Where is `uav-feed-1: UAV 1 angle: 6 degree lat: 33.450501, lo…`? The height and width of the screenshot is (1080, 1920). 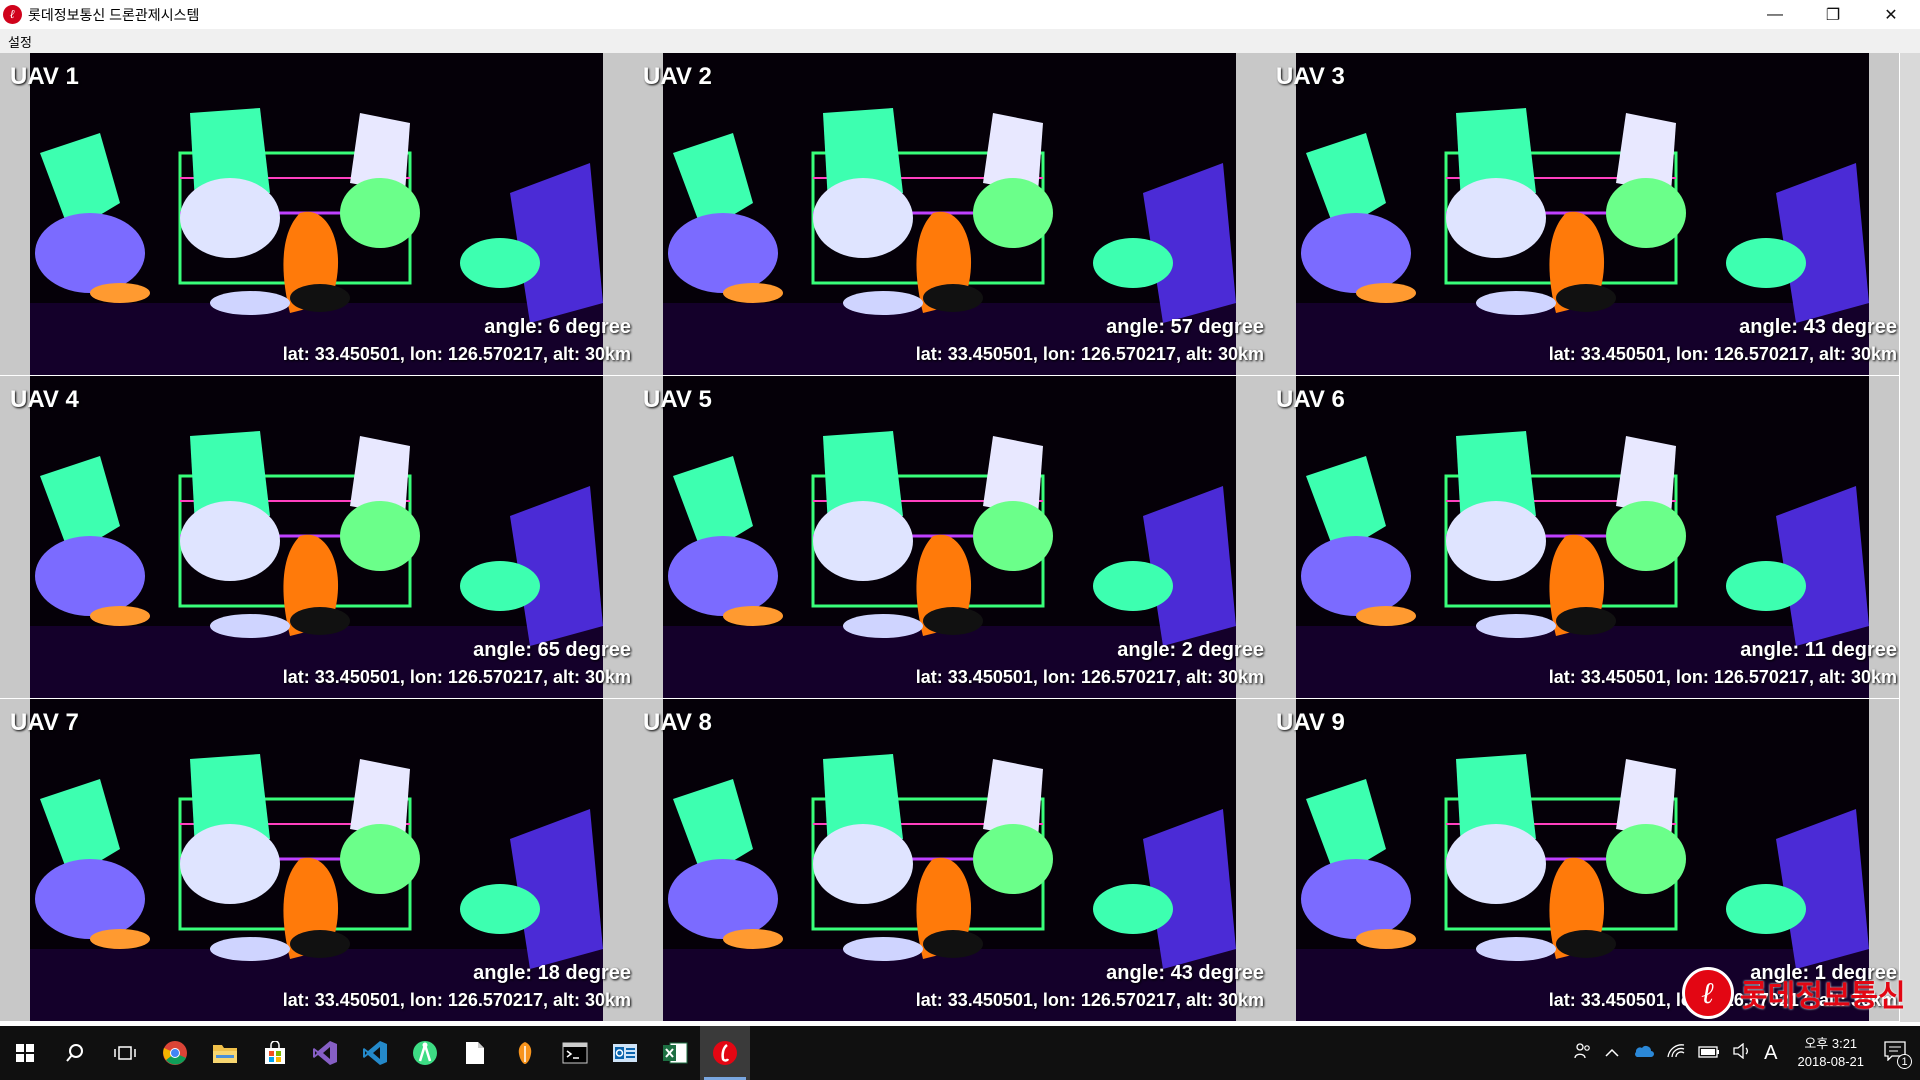
uav-feed-1: UAV 1 angle: 6 degree lat: 33.450501, lo… is located at coordinates (316, 214).